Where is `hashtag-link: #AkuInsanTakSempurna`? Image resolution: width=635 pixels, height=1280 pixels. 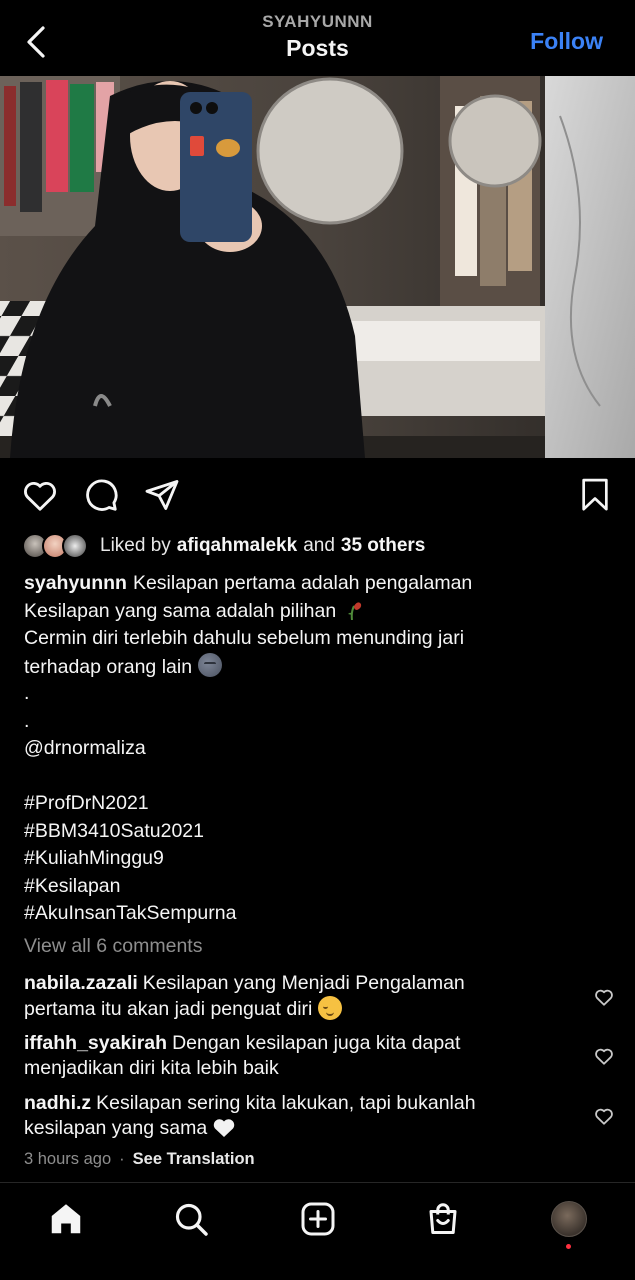
hashtag-link: #AkuInsanTakSempurna is located at coordinates (130, 913).